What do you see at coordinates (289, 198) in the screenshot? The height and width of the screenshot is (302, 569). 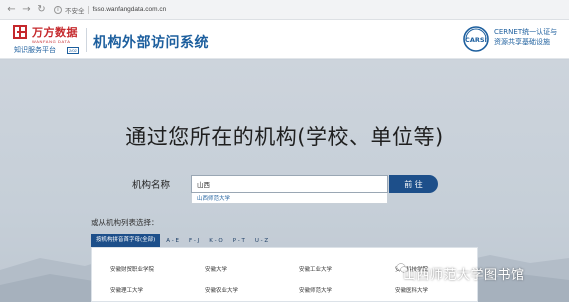 I see `suggestion-dropdown: 山西师范大学` at bounding box center [289, 198].